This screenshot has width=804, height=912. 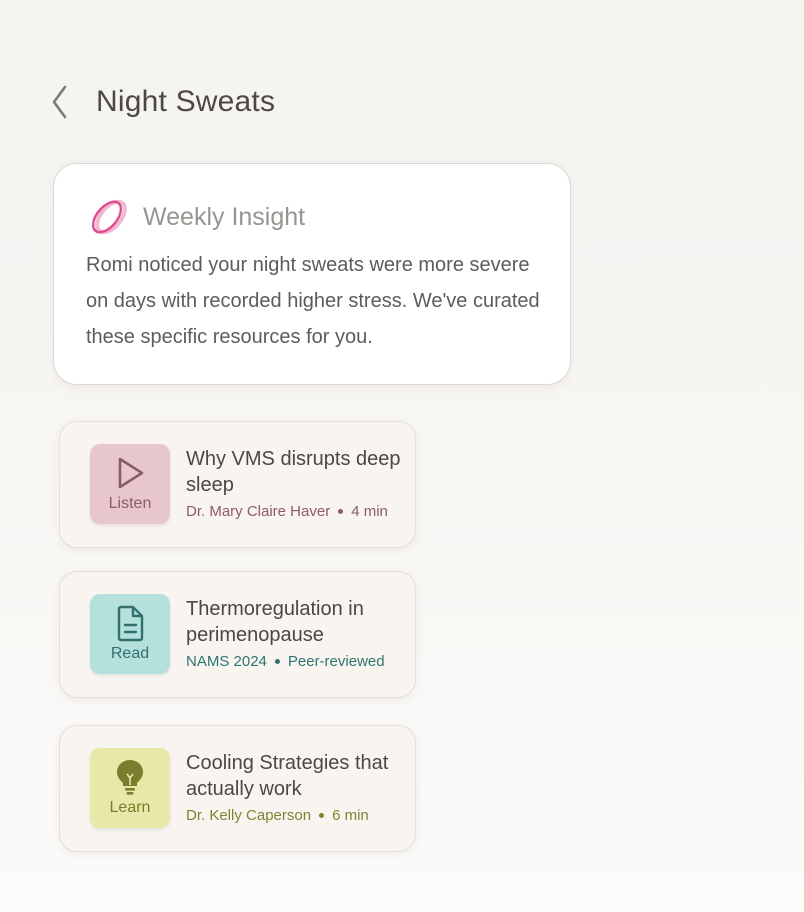 I want to click on resource-meta: Dr. Kelly Caperson 6 min, so click(x=277, y=815).